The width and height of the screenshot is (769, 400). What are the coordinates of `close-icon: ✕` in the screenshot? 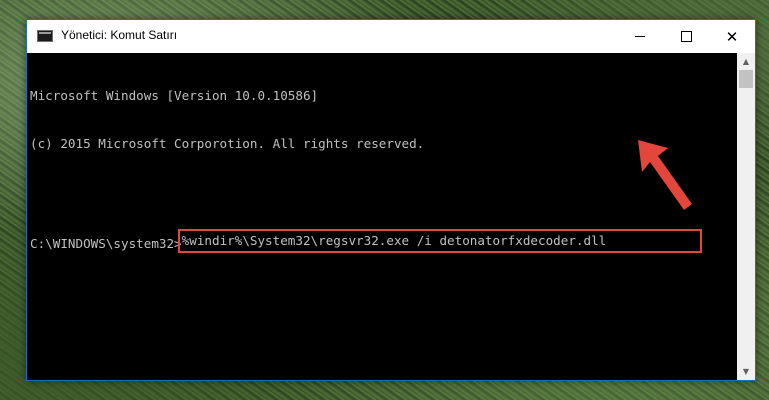 It's located at (732, 36).